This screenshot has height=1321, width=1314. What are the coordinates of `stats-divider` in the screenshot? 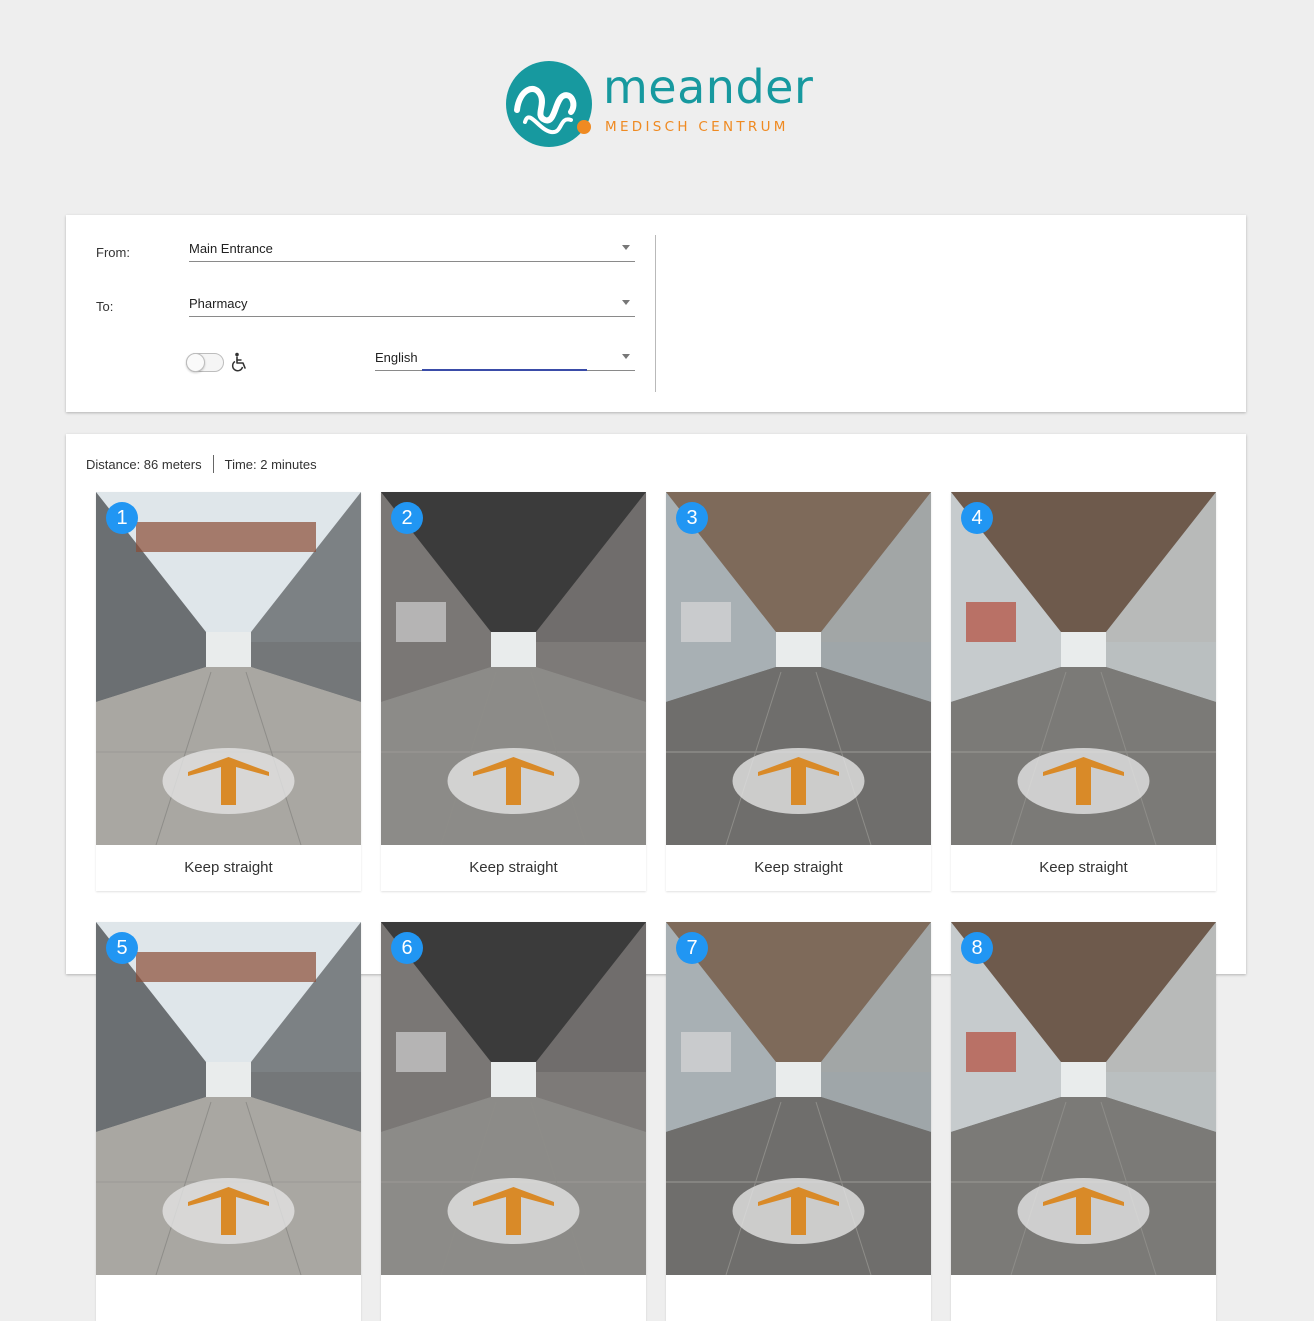 It's located at (213, 464).